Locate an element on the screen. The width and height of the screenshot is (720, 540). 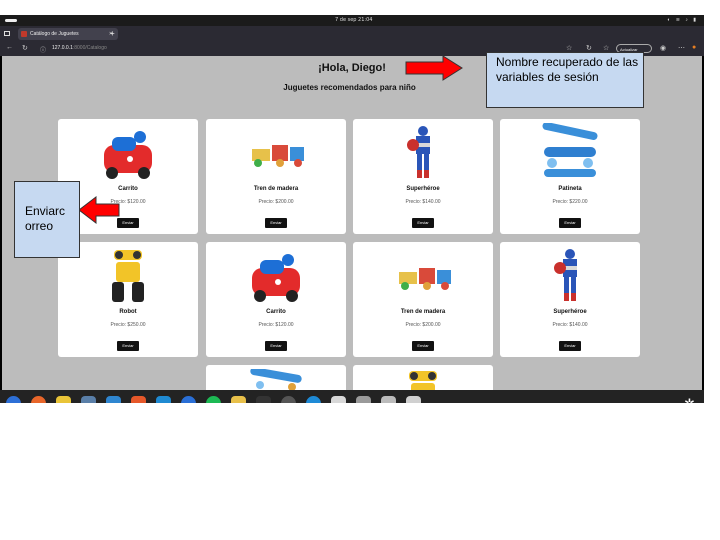
product-card: Patineta Precio: $220.00 Enviar is located at coordinates (570, 176).